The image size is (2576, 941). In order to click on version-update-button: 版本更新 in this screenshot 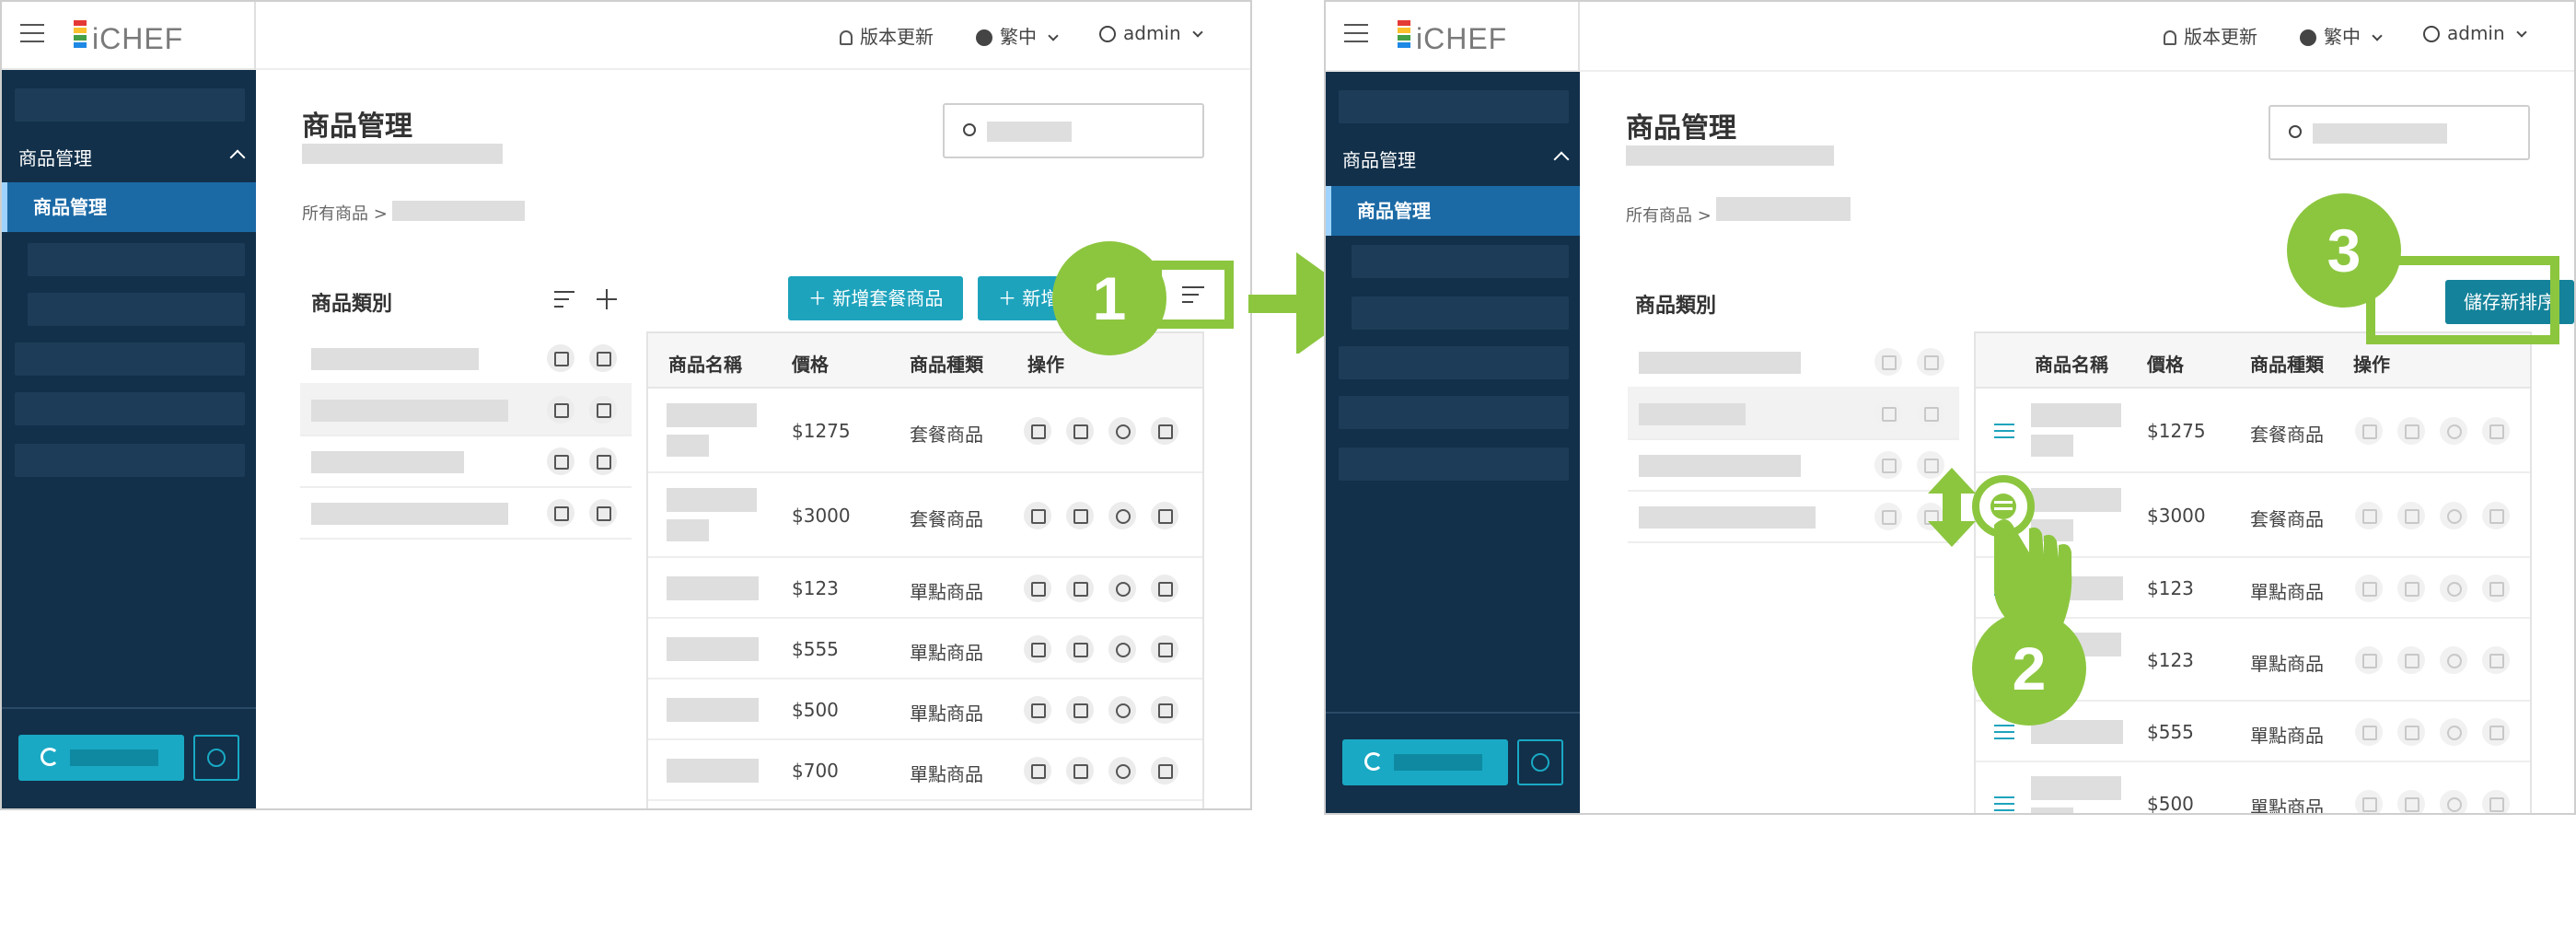, I will do `click(887, 35)`.